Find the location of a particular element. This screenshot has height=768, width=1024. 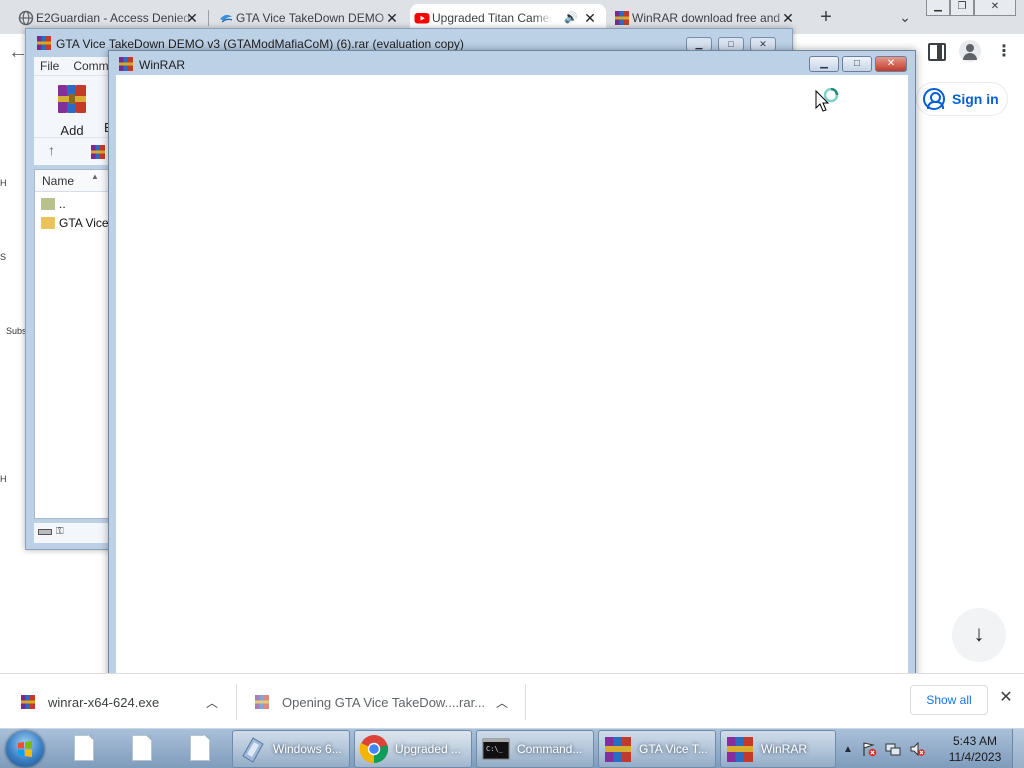

tab-label: E2Guardian - Access Denied is located at coordinates (113, 18).